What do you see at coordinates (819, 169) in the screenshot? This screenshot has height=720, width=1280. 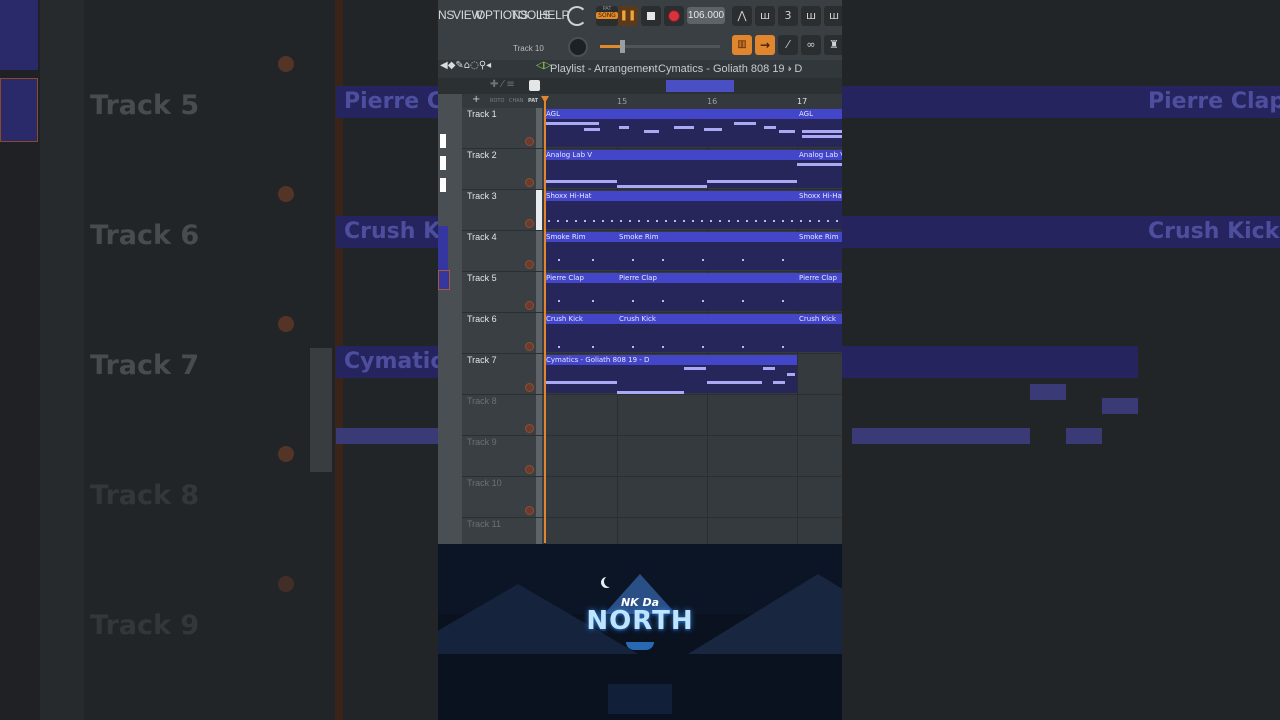 I see `pattern-clip: Analog Lab V` at bounding box center [819, 169].